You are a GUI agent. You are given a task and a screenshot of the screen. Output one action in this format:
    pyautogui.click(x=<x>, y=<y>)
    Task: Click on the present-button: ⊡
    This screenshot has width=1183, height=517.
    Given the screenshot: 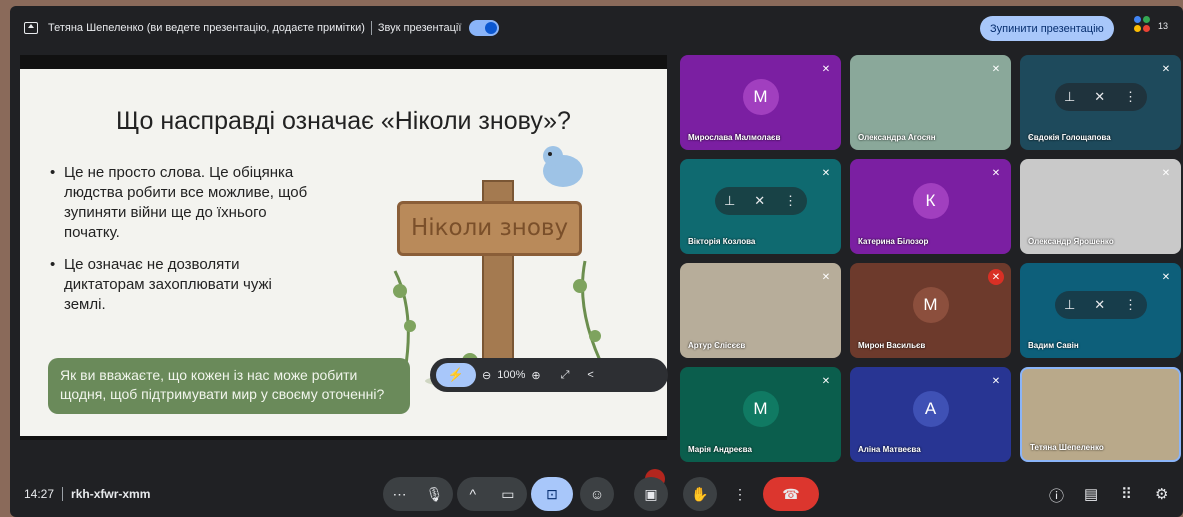 What is the action you would take?
    pyautogui.click(x=552, y=494)
    